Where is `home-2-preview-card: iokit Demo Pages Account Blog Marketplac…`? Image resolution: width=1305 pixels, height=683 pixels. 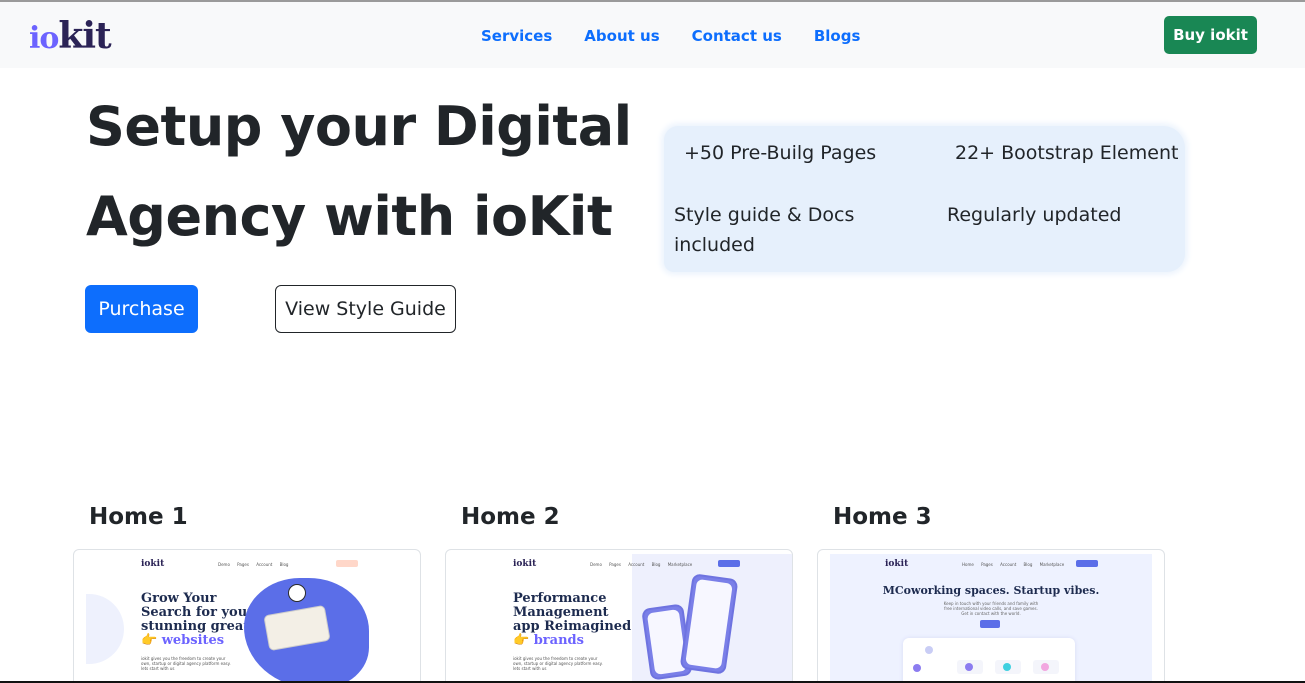 home-2-preview-card: iokit Demo Pages Account Blog Marketplac… is located at coordinates (619, 616).